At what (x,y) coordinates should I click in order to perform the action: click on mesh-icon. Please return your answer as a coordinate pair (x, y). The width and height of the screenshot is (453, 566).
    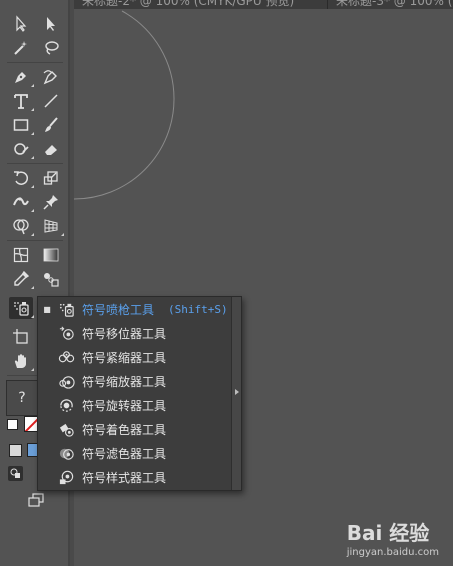
    Looking at the image, I should click on (21, 255).